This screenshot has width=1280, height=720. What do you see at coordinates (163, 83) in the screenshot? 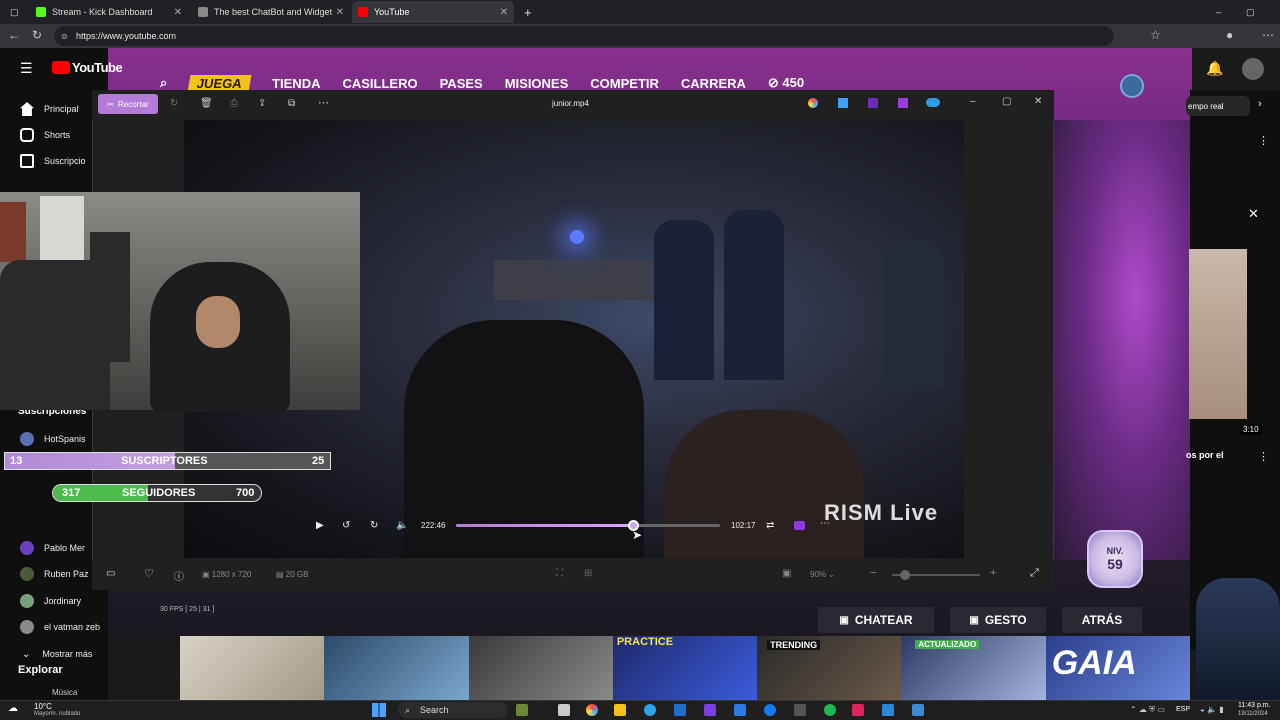
I see `search-icon: ⌕` at bounding box center [163, 83].